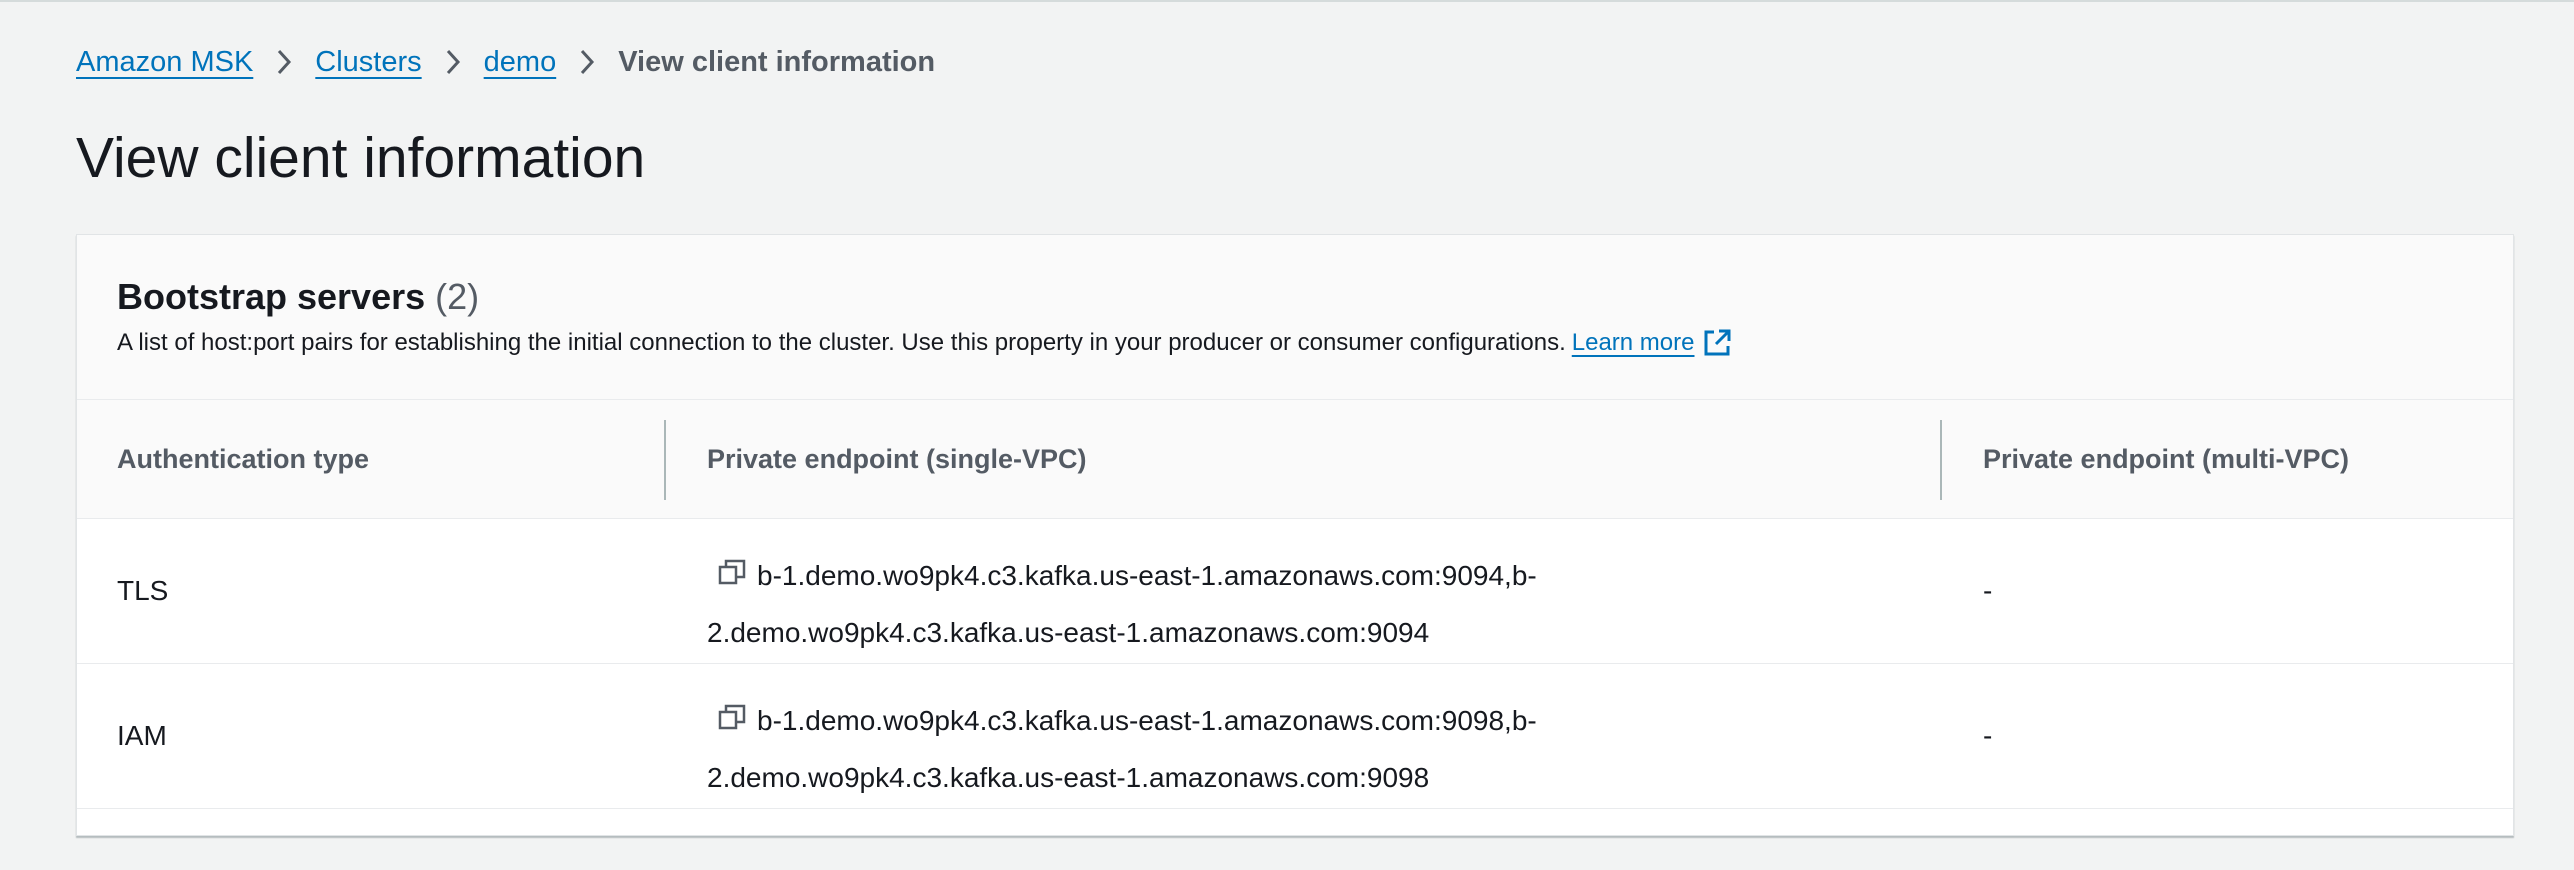 This screenshot has height=870, width=2574. What do you see at coordinates (368, 62) in the screenshot?
I see `breadcrumb-clusters: Clusters` at bounding box center [368, 62].